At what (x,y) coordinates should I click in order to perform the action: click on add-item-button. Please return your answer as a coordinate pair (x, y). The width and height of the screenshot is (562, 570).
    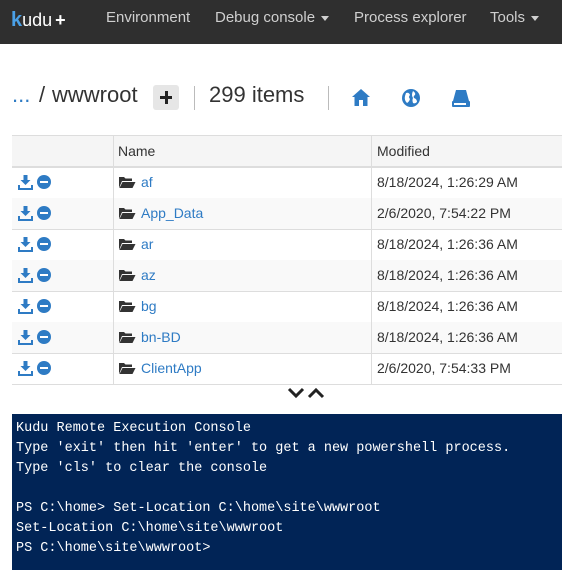
    Looking at the image, I should click on (166, 97).